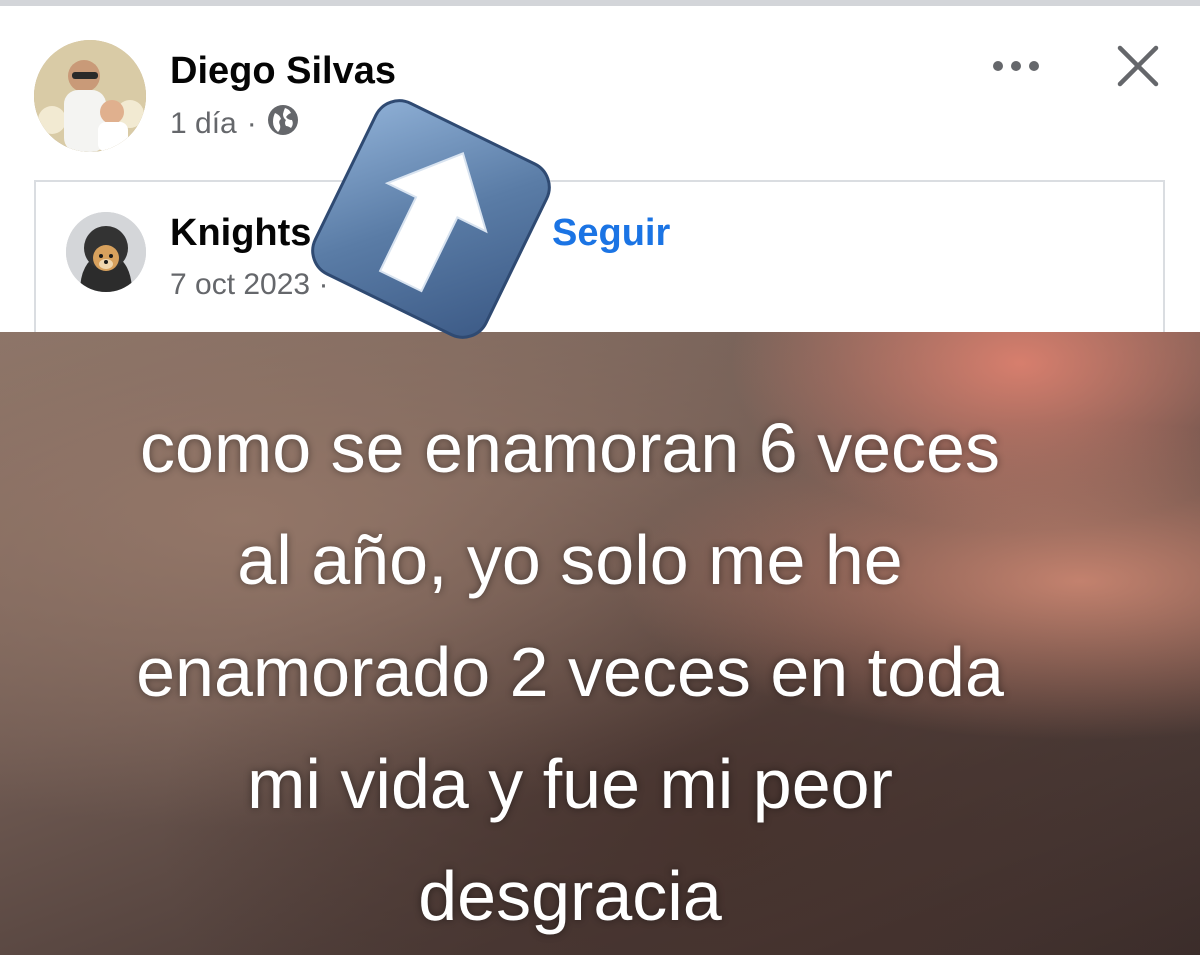 The image size is (1200, 955). I want to click on caption-line: al año, yo solo me he, so click(570, 560).